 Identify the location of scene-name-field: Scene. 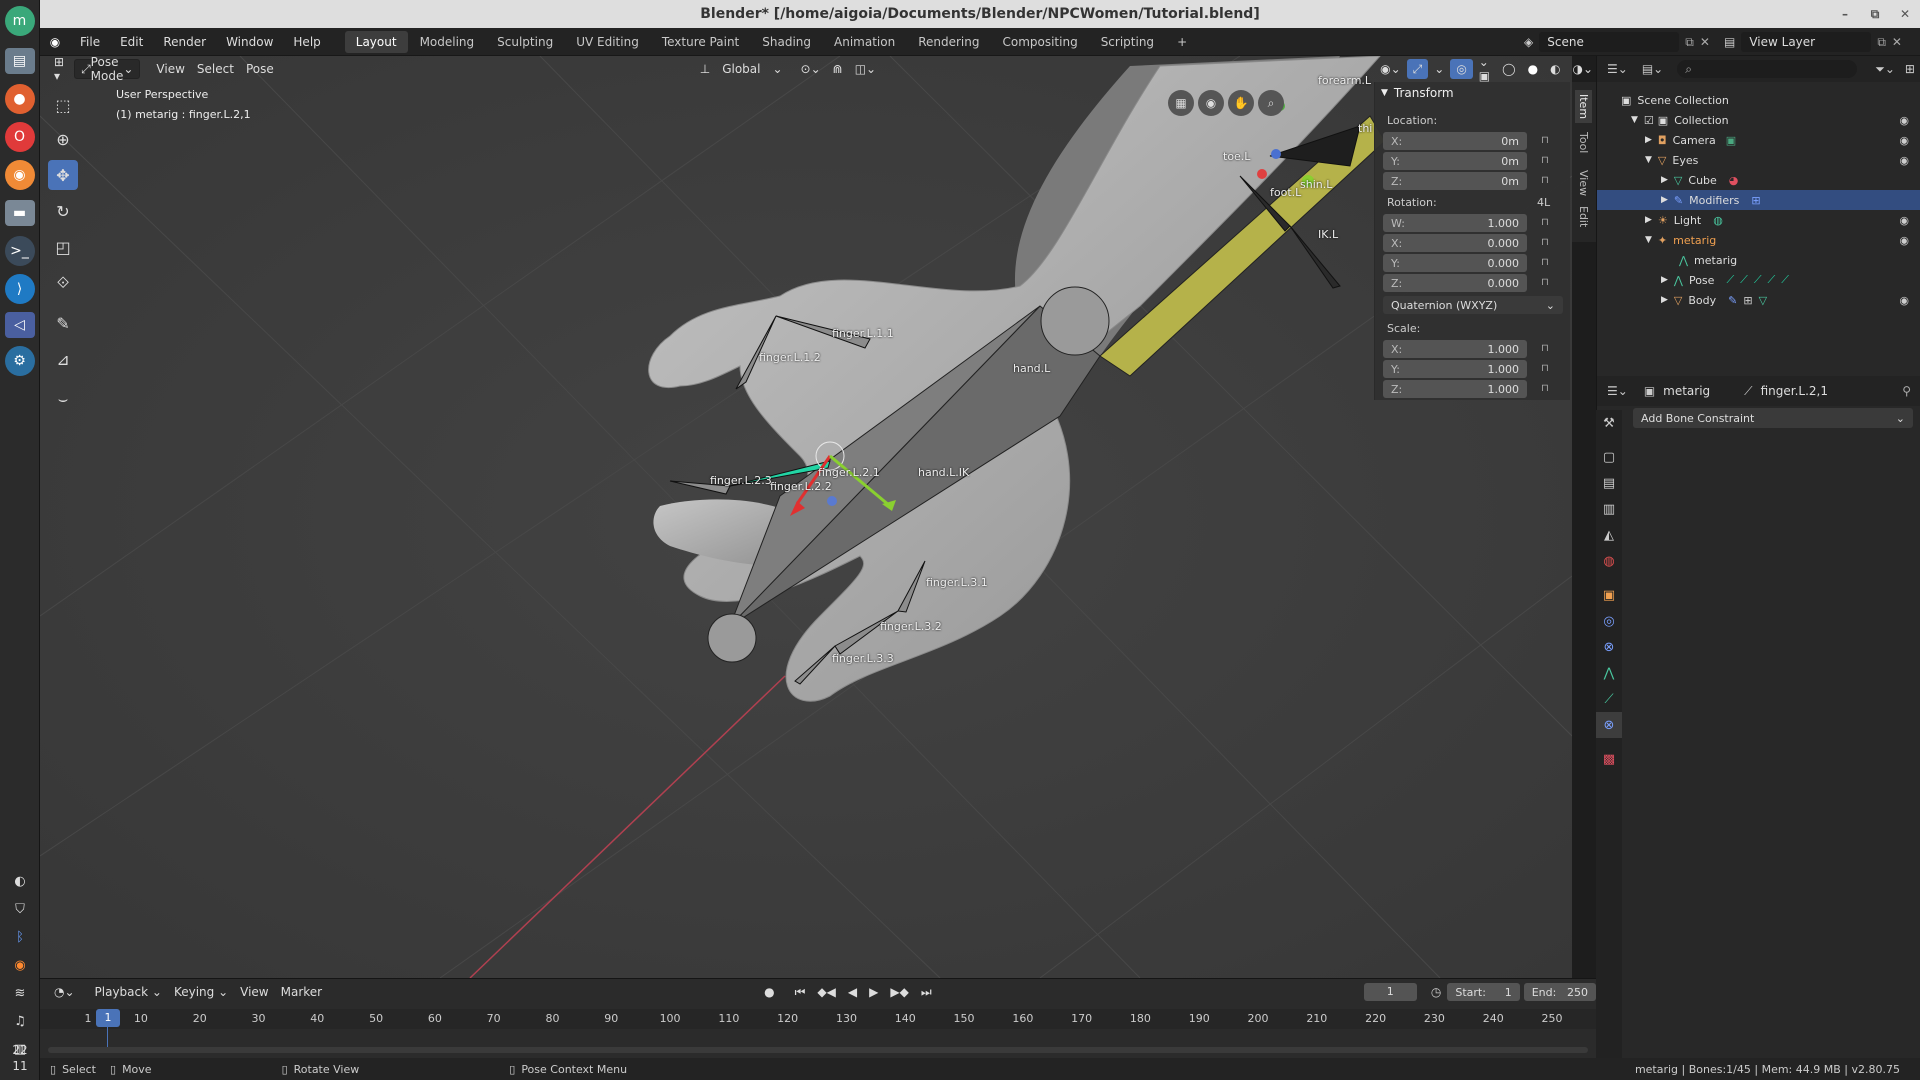
(1609, 42).